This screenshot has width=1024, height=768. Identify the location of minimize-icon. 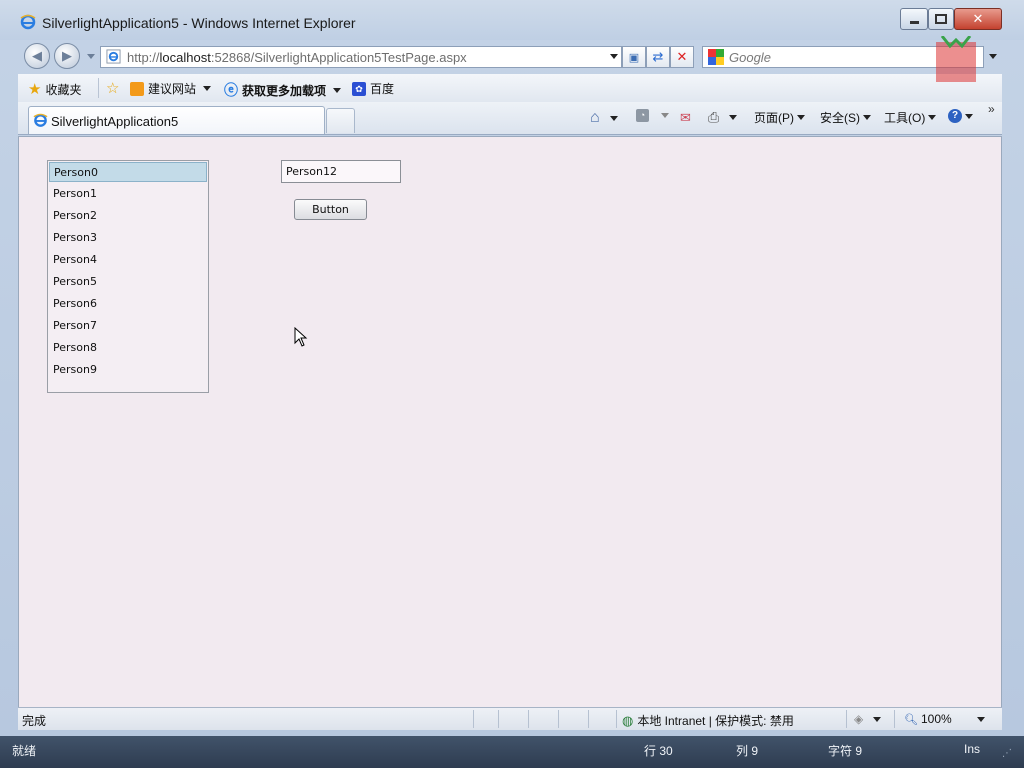
(914, 22).